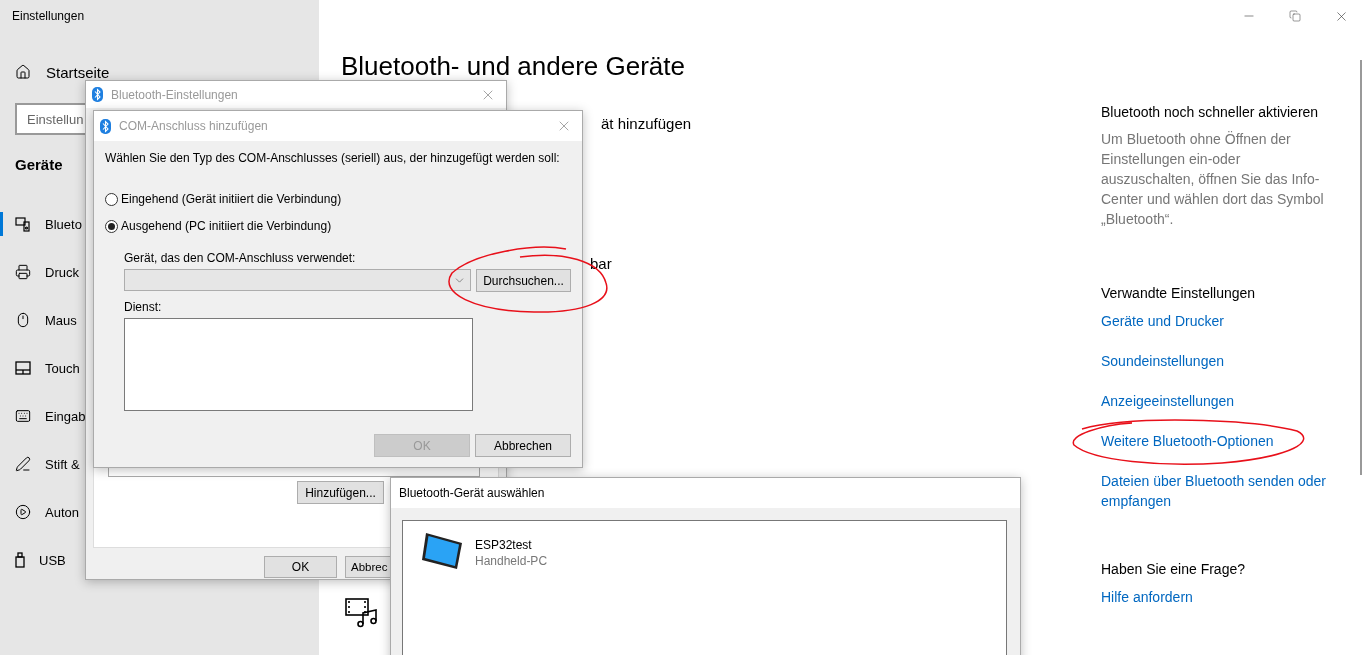 This screenshot has width=1364, height=655. What do you see at coordinates (1162, 361) in the screenshot?
I see `settings-link: Soundeinstellungen` at bounding box center [1162, 361].